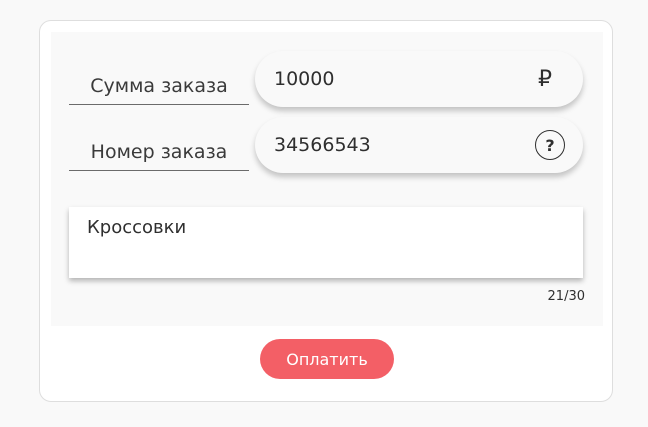  I want to click on order-number-input, so click(404, 145).